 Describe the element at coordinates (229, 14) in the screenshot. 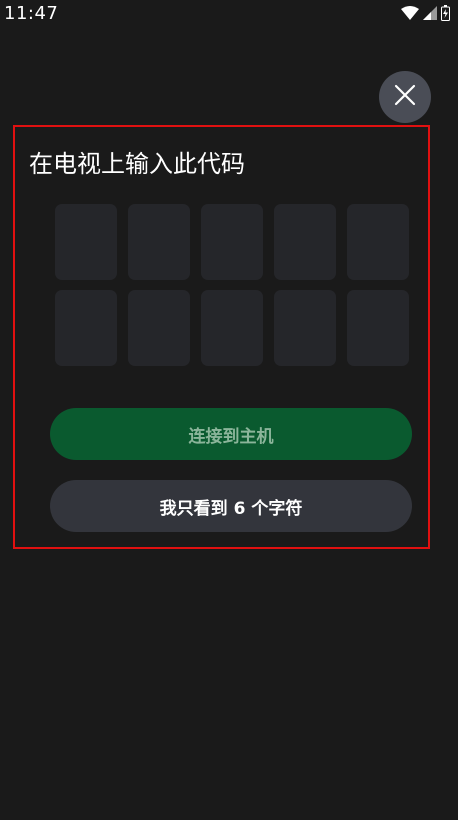

I see `status-bar: 11:47` at that location.